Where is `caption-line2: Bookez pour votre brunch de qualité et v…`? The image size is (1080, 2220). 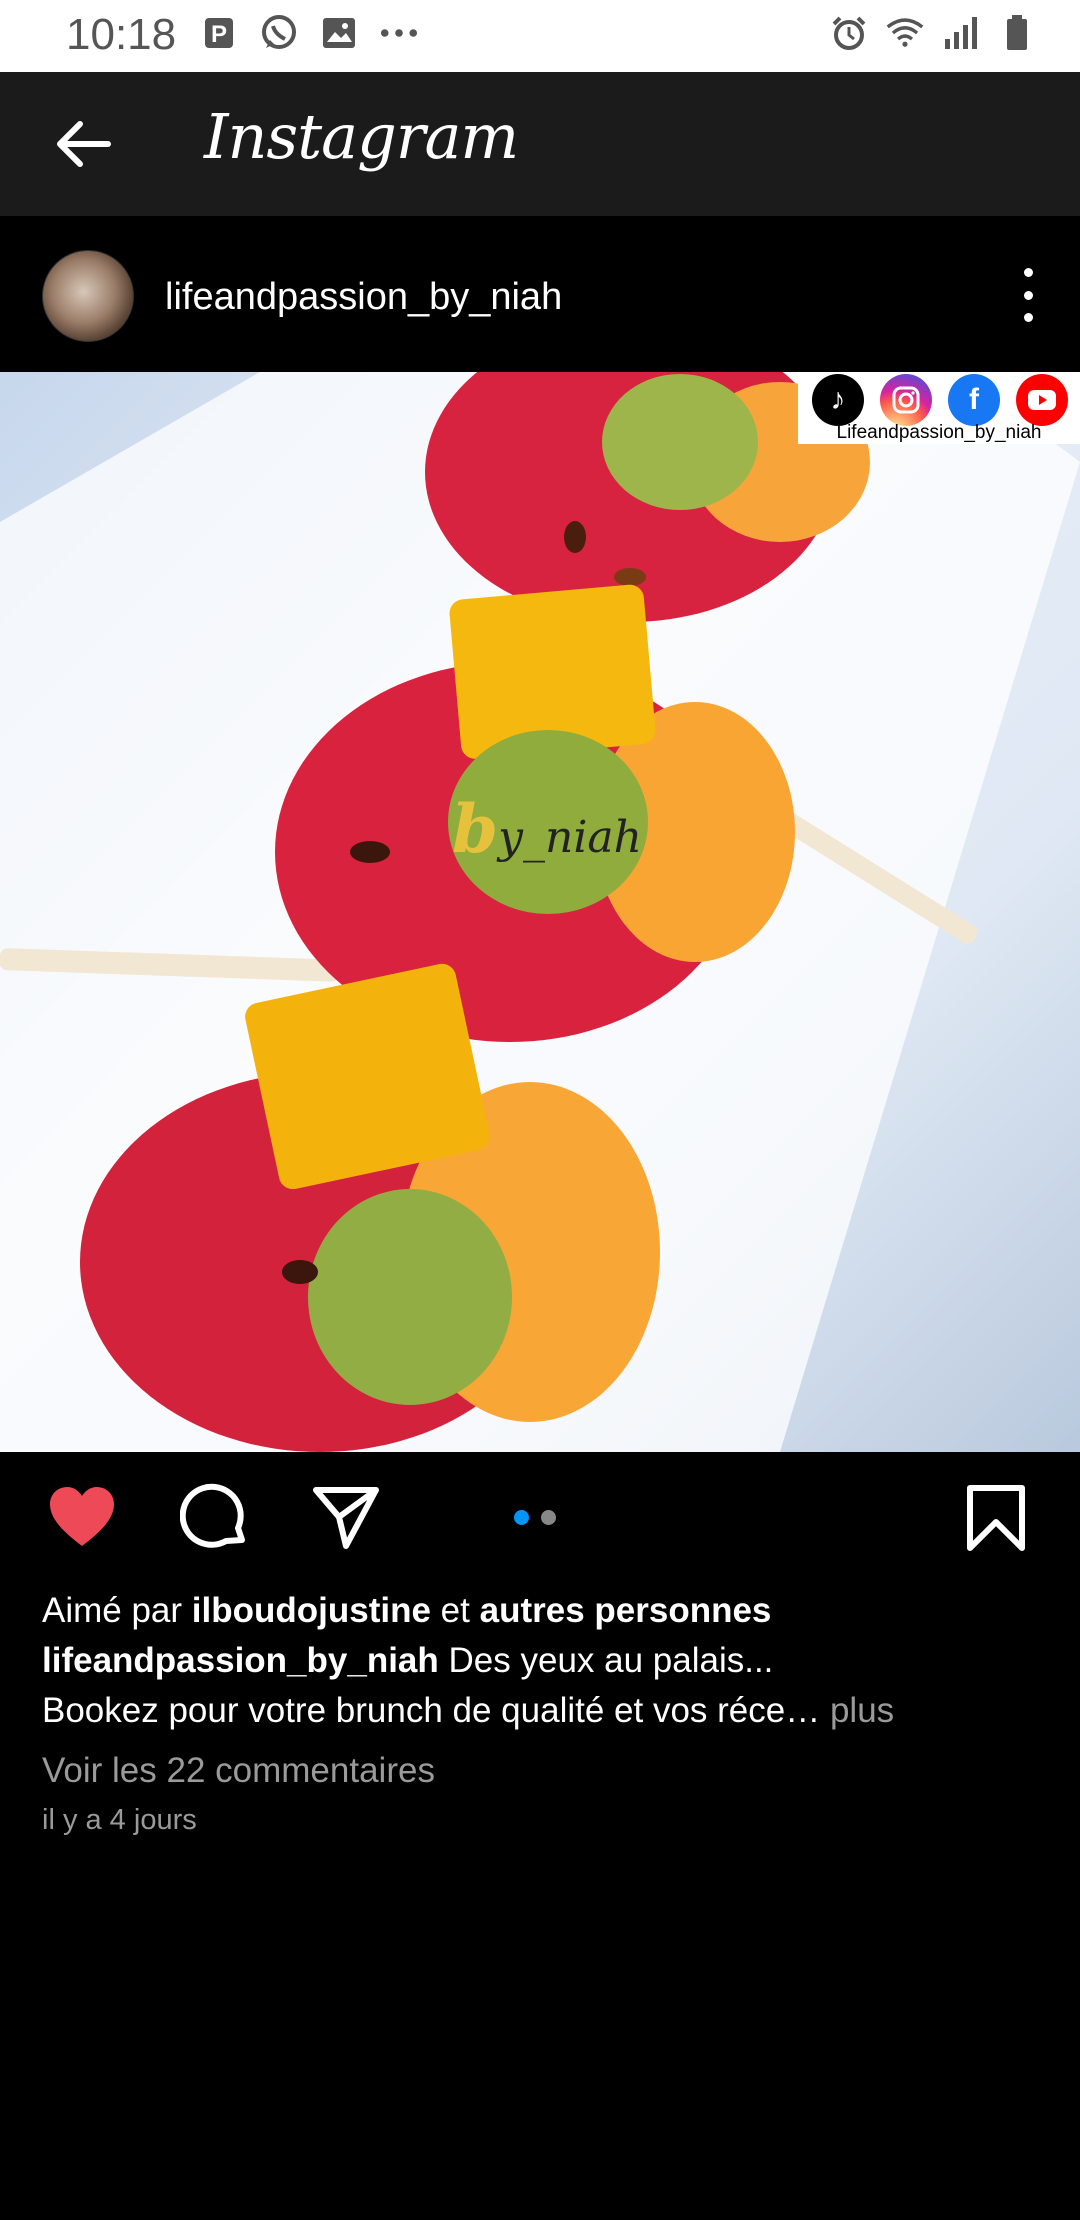 caption-line2: Bookez pour votre brunch de qualité et v… is located at coordinates (542, 1711).